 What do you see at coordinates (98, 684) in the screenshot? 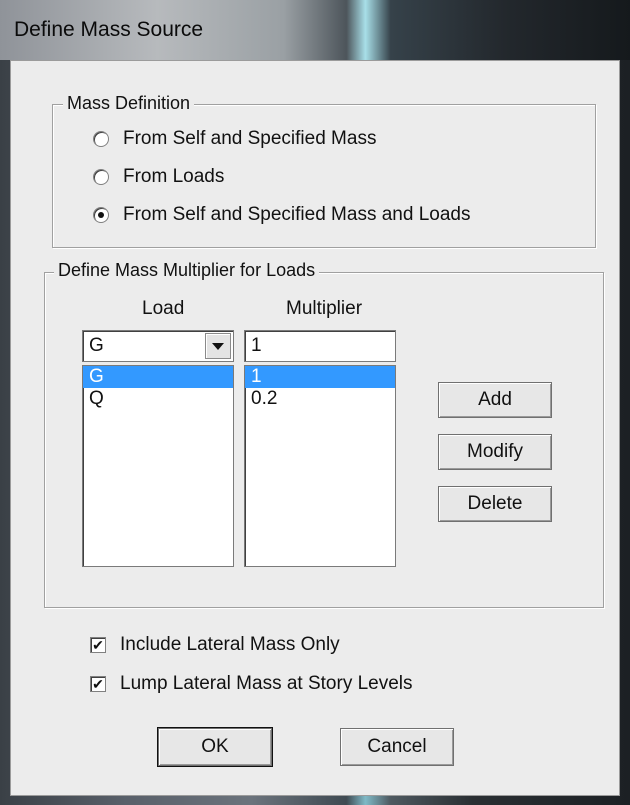
I see `lump-lateral-checkbox: ✔` at bounding box center [98, 684].